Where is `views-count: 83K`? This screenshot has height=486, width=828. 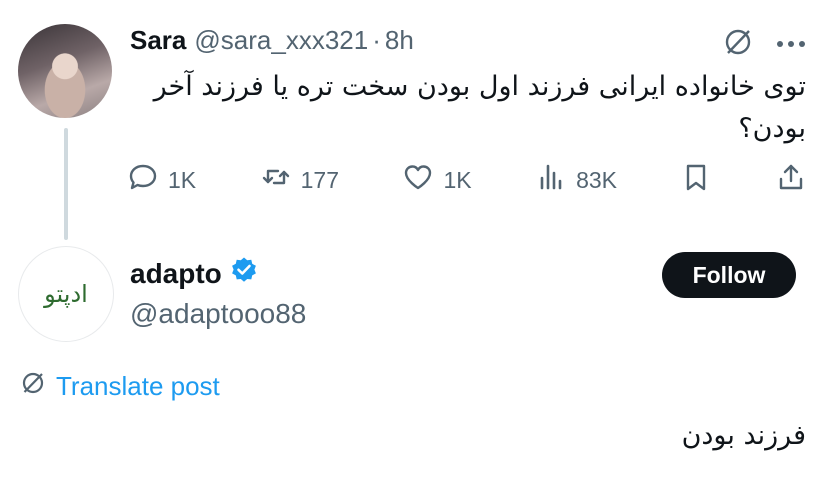 views-count: 83K is located at coordinates (596, 179).